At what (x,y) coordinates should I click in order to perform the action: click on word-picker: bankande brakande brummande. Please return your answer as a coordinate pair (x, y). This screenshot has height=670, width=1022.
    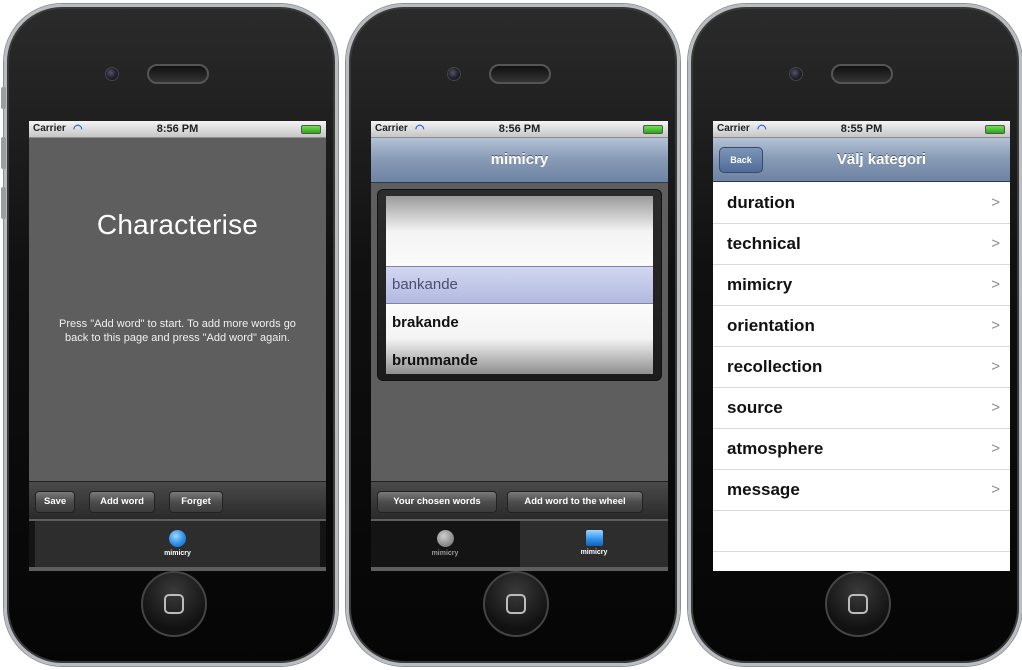
    Looking at the image, I should click on (519, 285).